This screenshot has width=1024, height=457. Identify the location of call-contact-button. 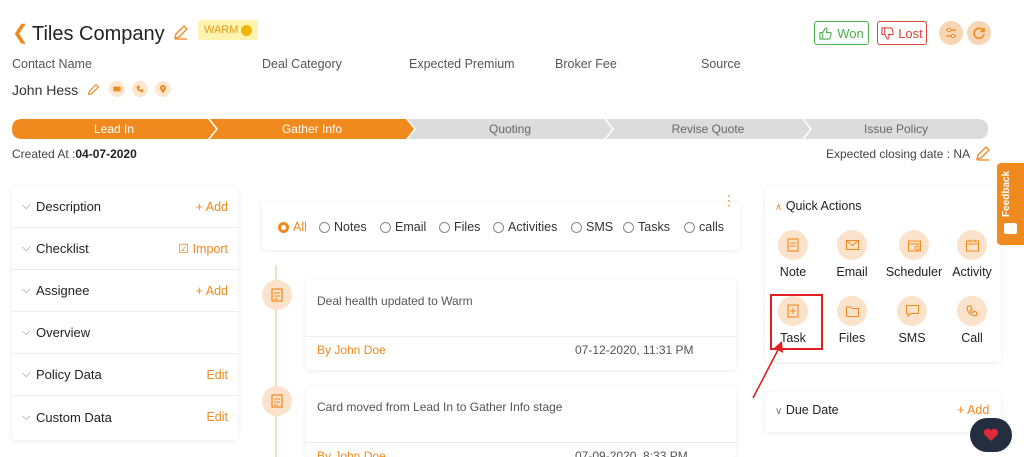
(140, 89).